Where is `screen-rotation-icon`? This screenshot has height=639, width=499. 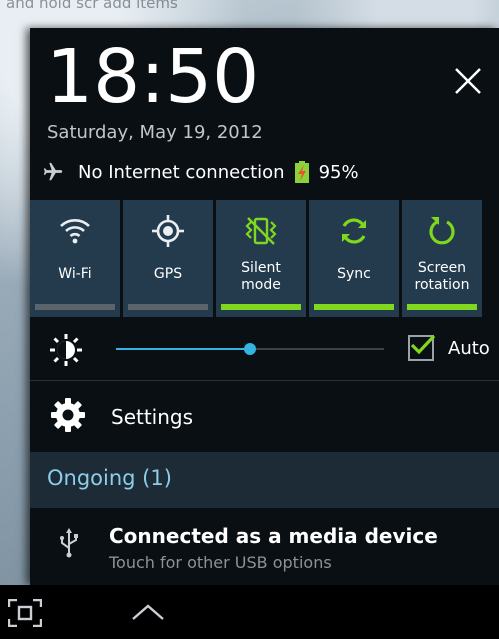
screen-rotation-icon is located at coordinates (442, 231).